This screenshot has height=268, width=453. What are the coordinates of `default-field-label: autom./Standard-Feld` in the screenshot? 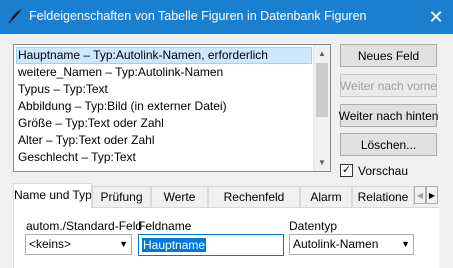 It's located at (84, 226).